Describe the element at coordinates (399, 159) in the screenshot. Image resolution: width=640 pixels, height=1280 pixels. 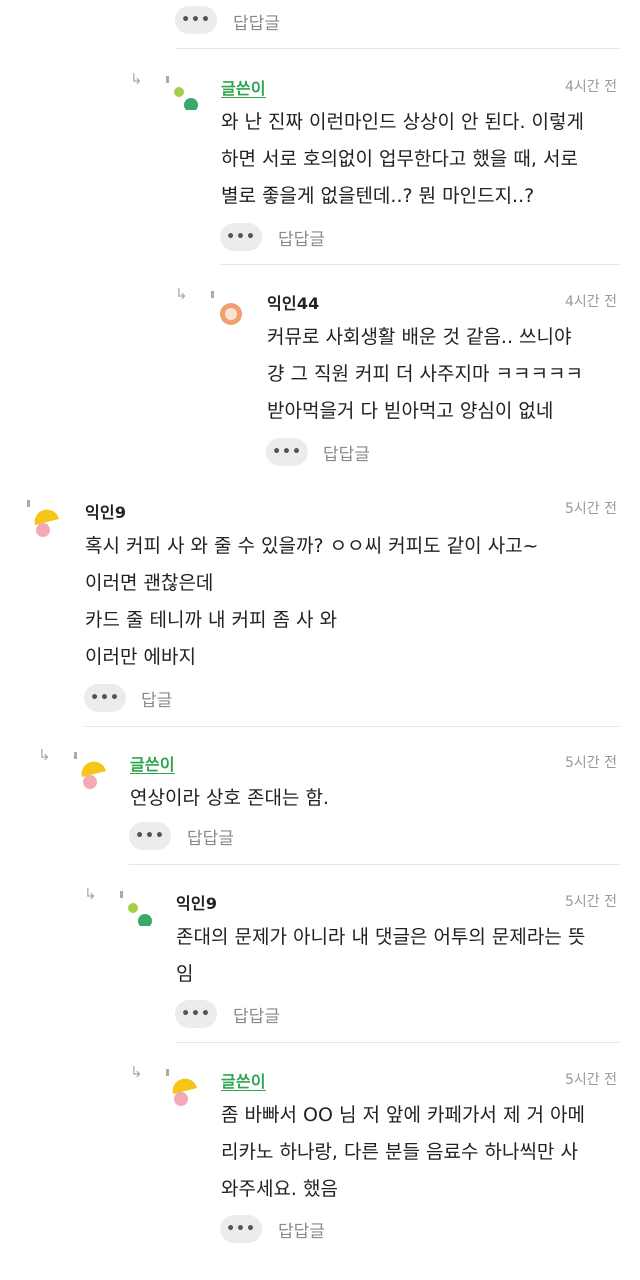
I see `comment-text-line: 하면 서로 호의없이 업무한다고 했을 때, 서로` at that location.